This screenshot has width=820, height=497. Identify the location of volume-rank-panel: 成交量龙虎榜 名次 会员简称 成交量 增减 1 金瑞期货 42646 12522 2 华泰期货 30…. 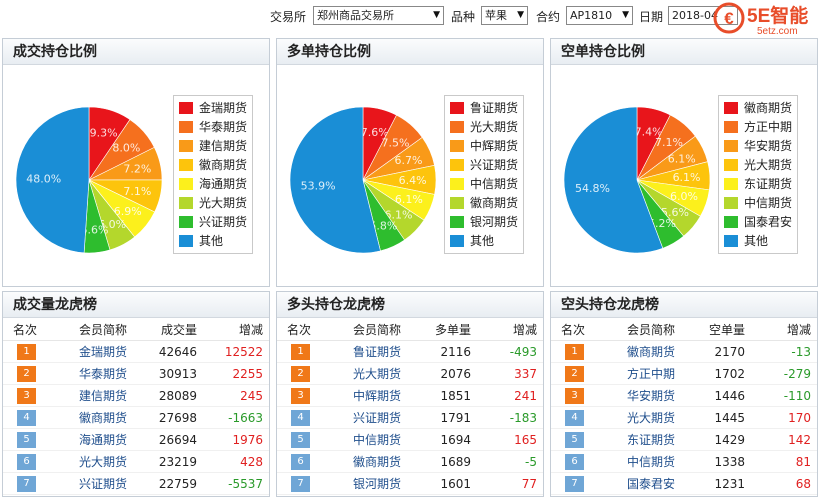
(136, 394).